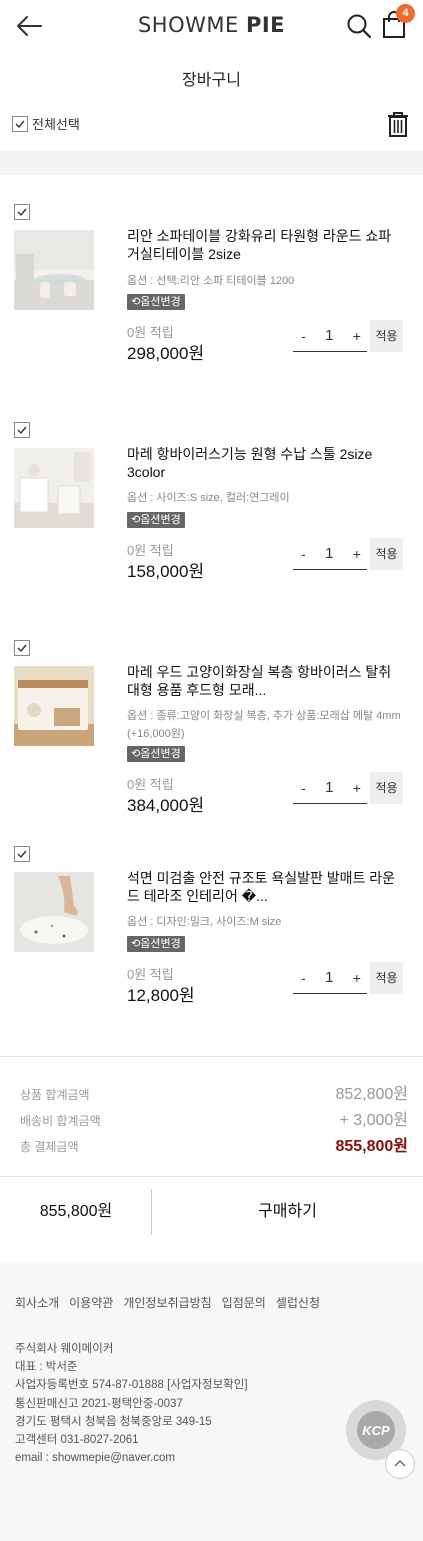 The width and height of the screenshot is (423, 1541). I want to click on purchase-total: 855,800원, so click(76, 1211).